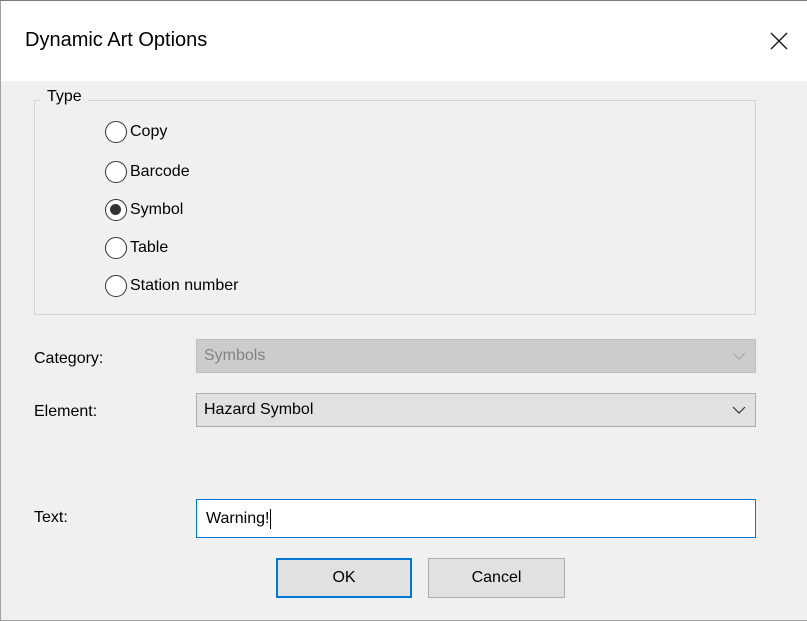 The height and width of the screenshot is (621, 807). What do you see at coordinates (149, 131) in the screenshot?
I see `radio-label: Copy` at bounding box center [149, 131].